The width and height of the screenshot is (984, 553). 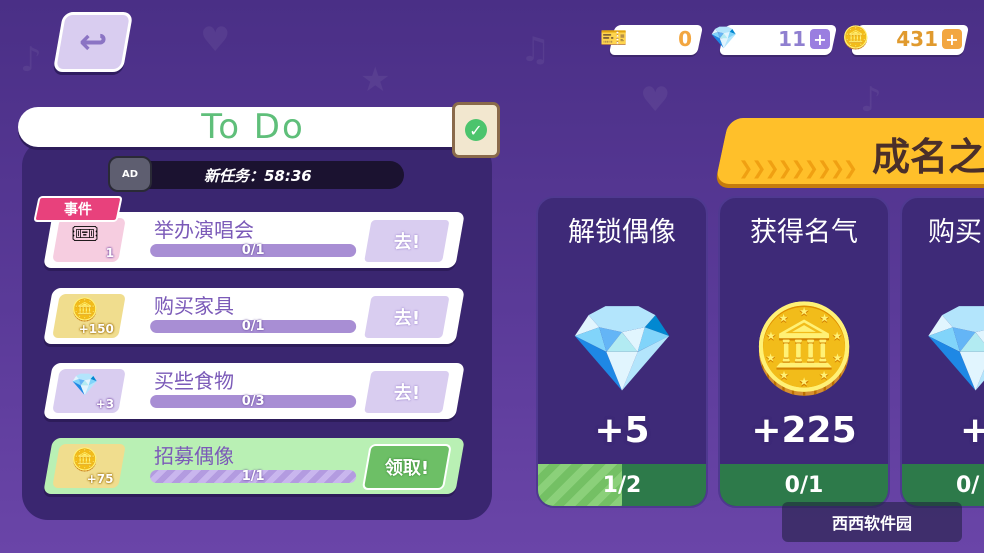 I want to click on diamond-icon: 💎, so click(x=724, y=38).